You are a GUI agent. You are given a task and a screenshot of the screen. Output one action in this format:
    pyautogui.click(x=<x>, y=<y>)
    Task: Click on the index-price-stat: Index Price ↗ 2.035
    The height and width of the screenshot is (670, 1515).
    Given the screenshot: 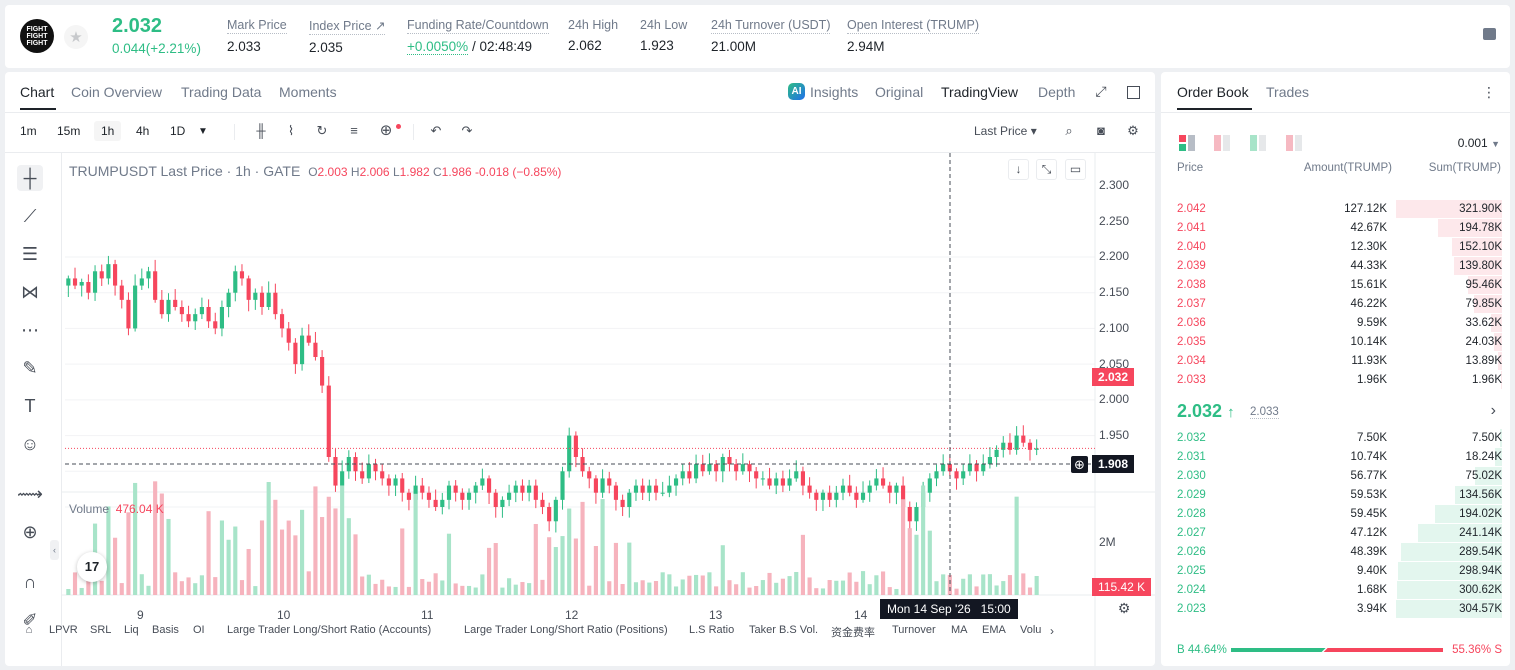 What is the action you would take?
    pyautogui.click(x=347, y=36)
    